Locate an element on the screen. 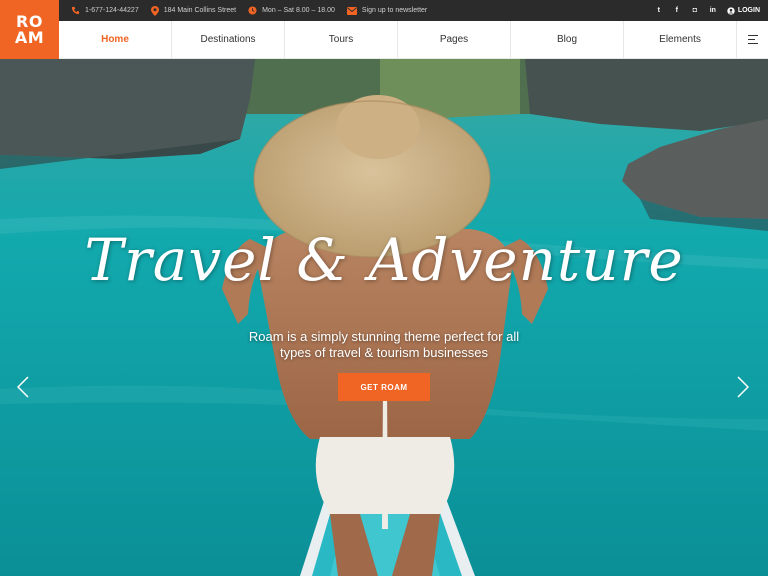 Image resolution: width=768 pixels, height=576 pixels. nav-item-destinations: Destinations is located at coordinates (228, 39).